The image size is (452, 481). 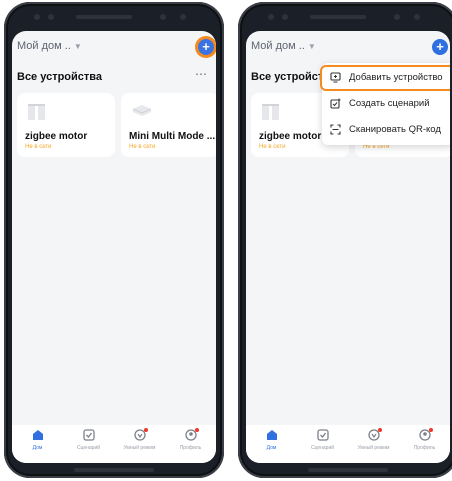 What do you see at coordinates (60, 77) in the screenshot?
I see `section-title: Все устройства` at bounding box center [60, 77].